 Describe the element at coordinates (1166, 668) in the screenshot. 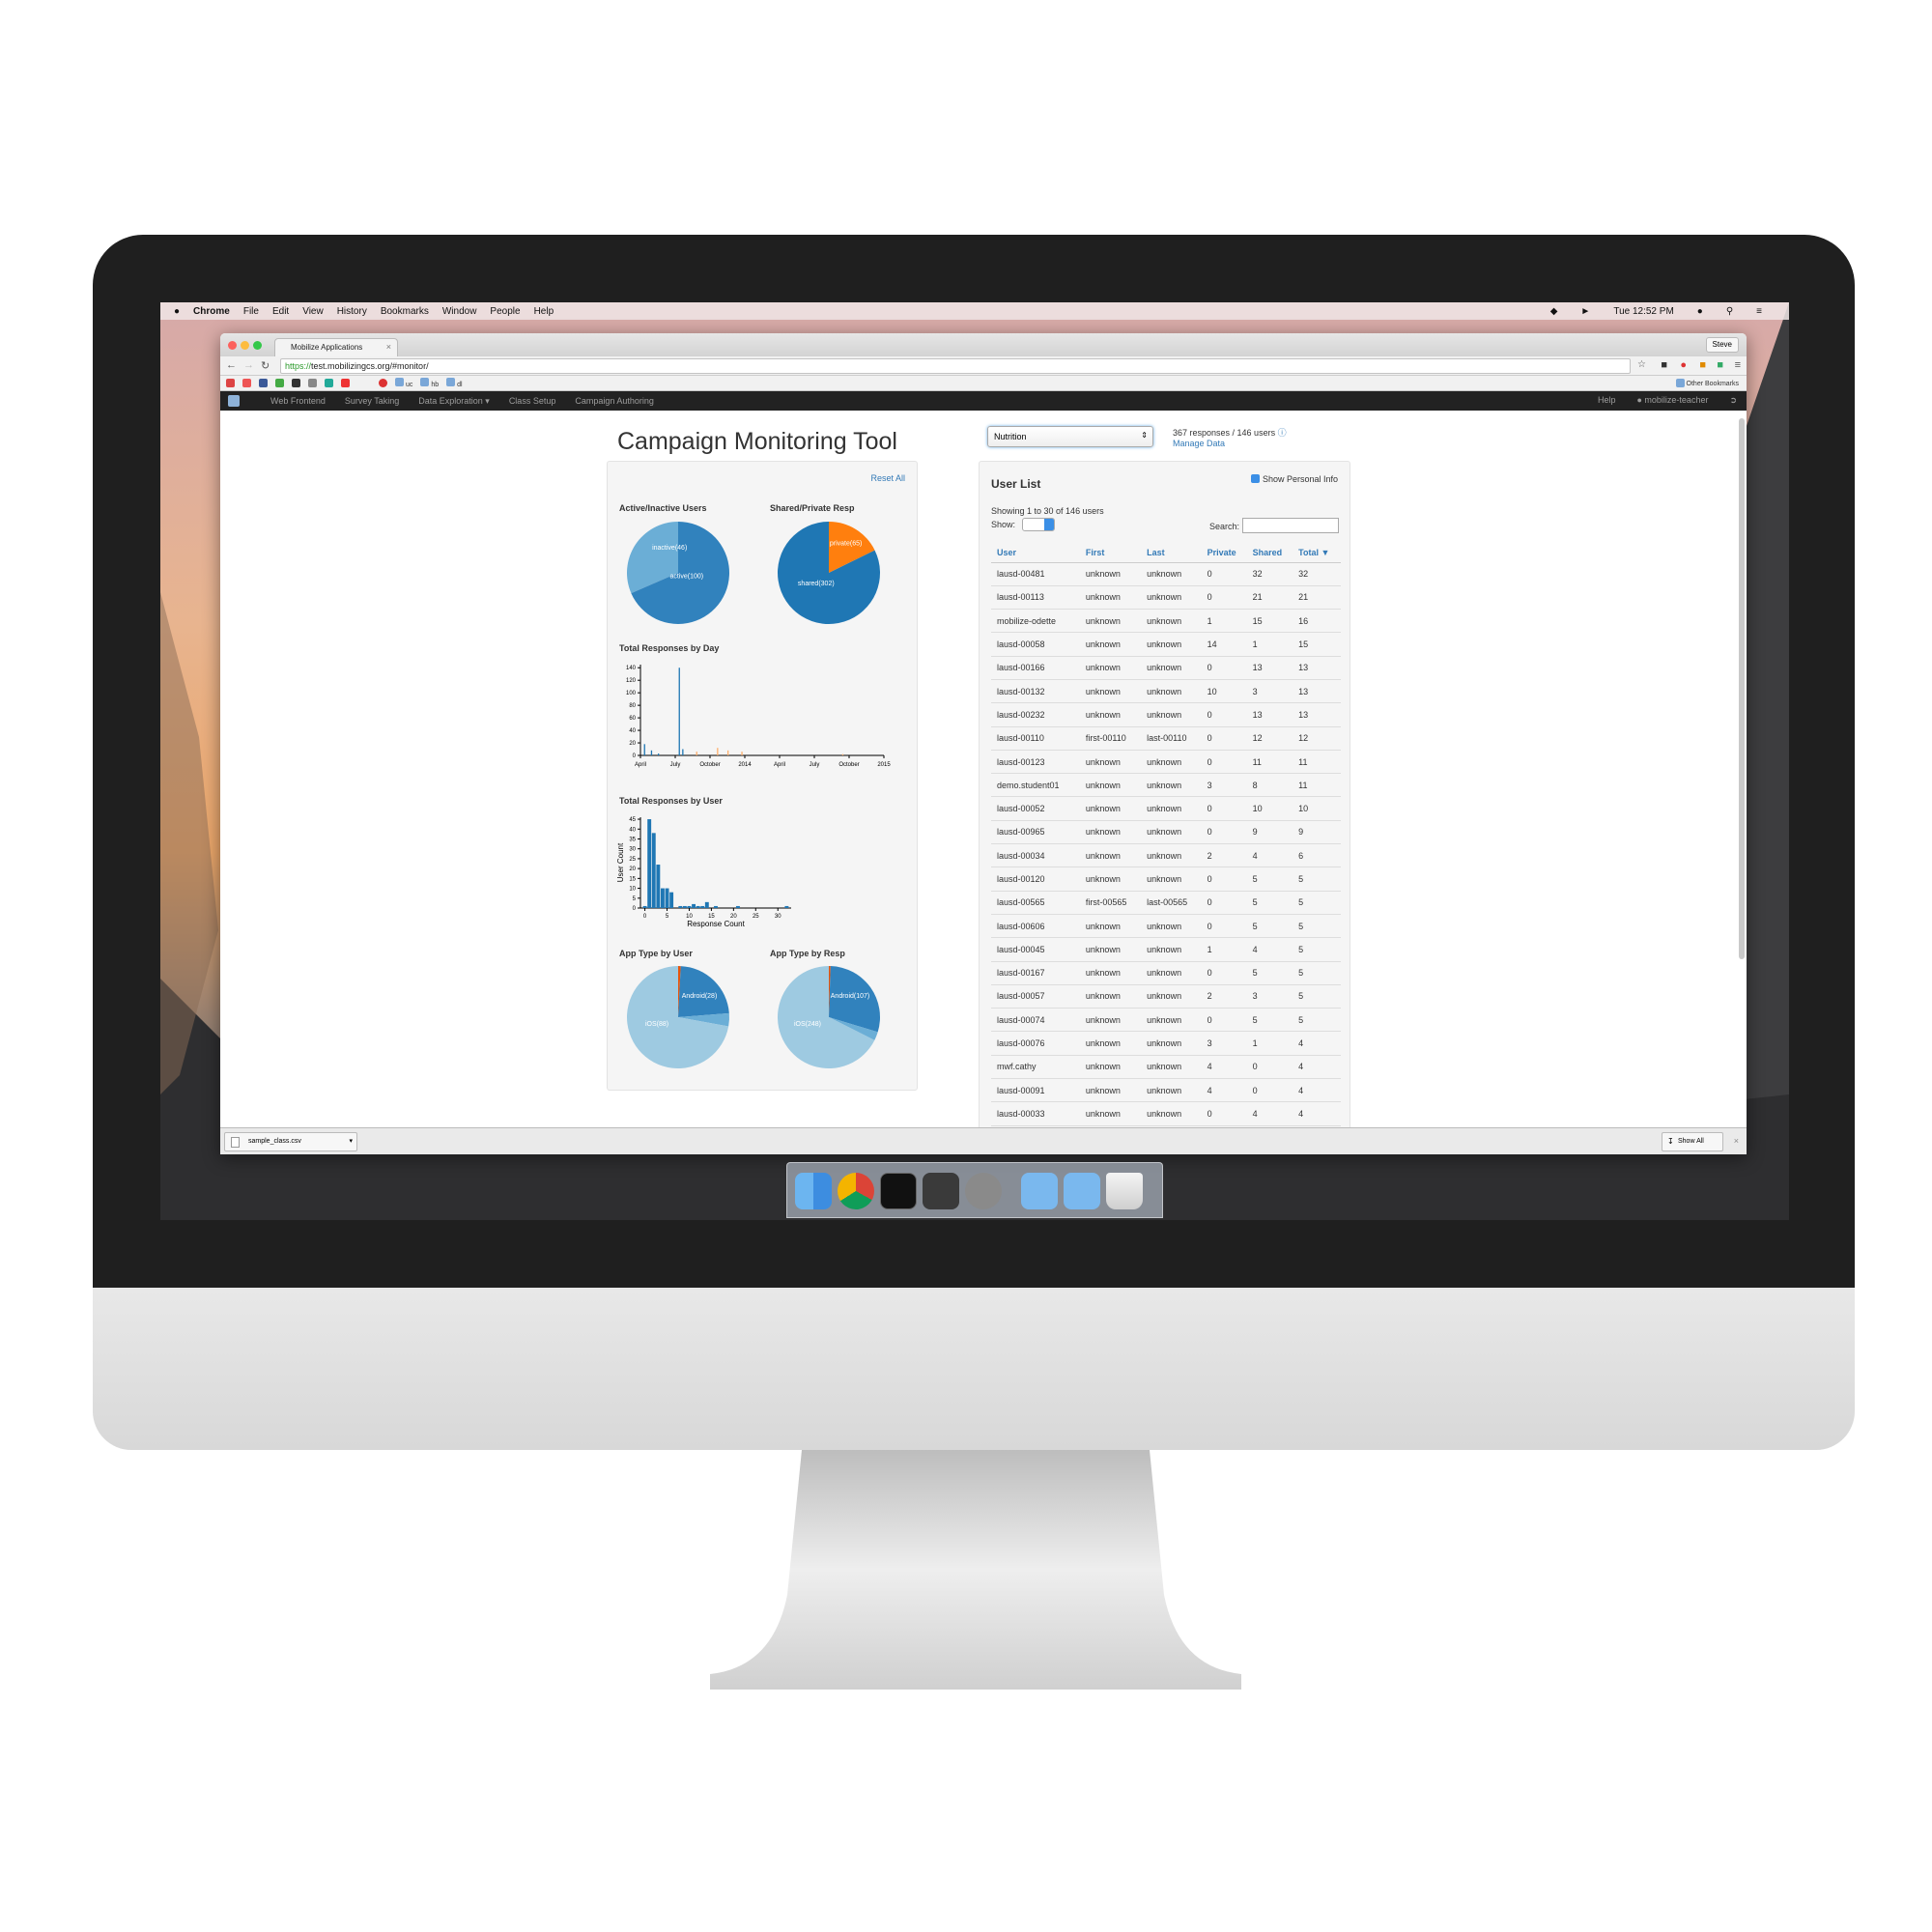

I see `table-row: lausd-00166 unknown unknown 0 13 13` at that location.